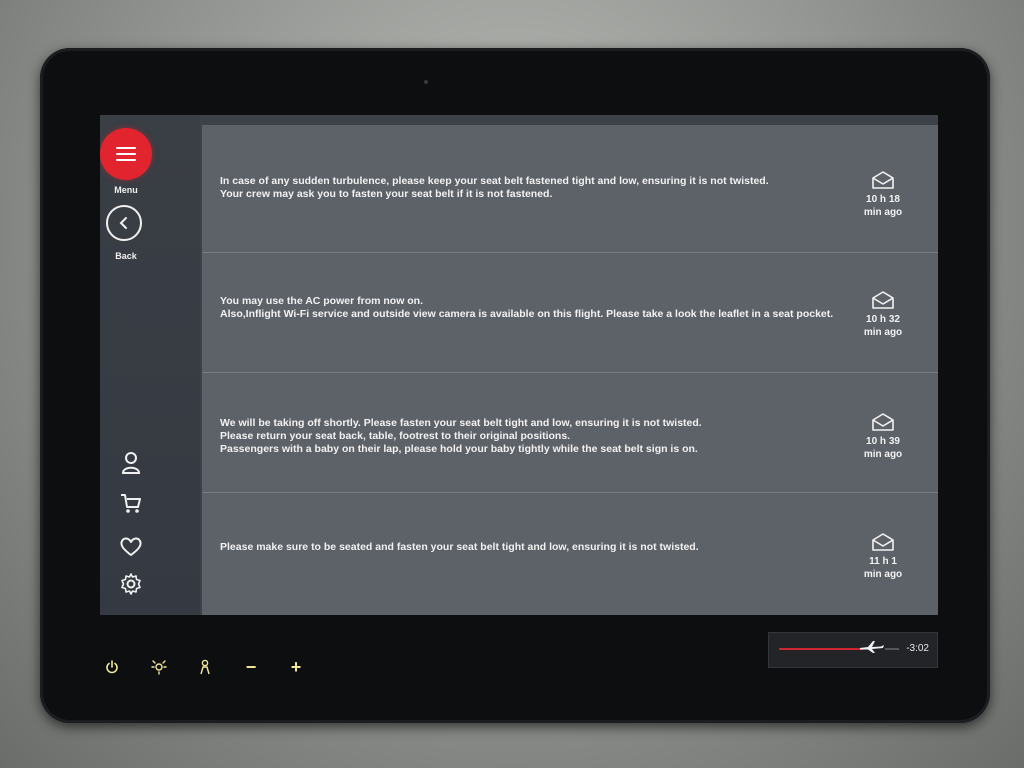 This screenshot has width=1024, height=768. I want to click on shop-button, so click(131, 503).